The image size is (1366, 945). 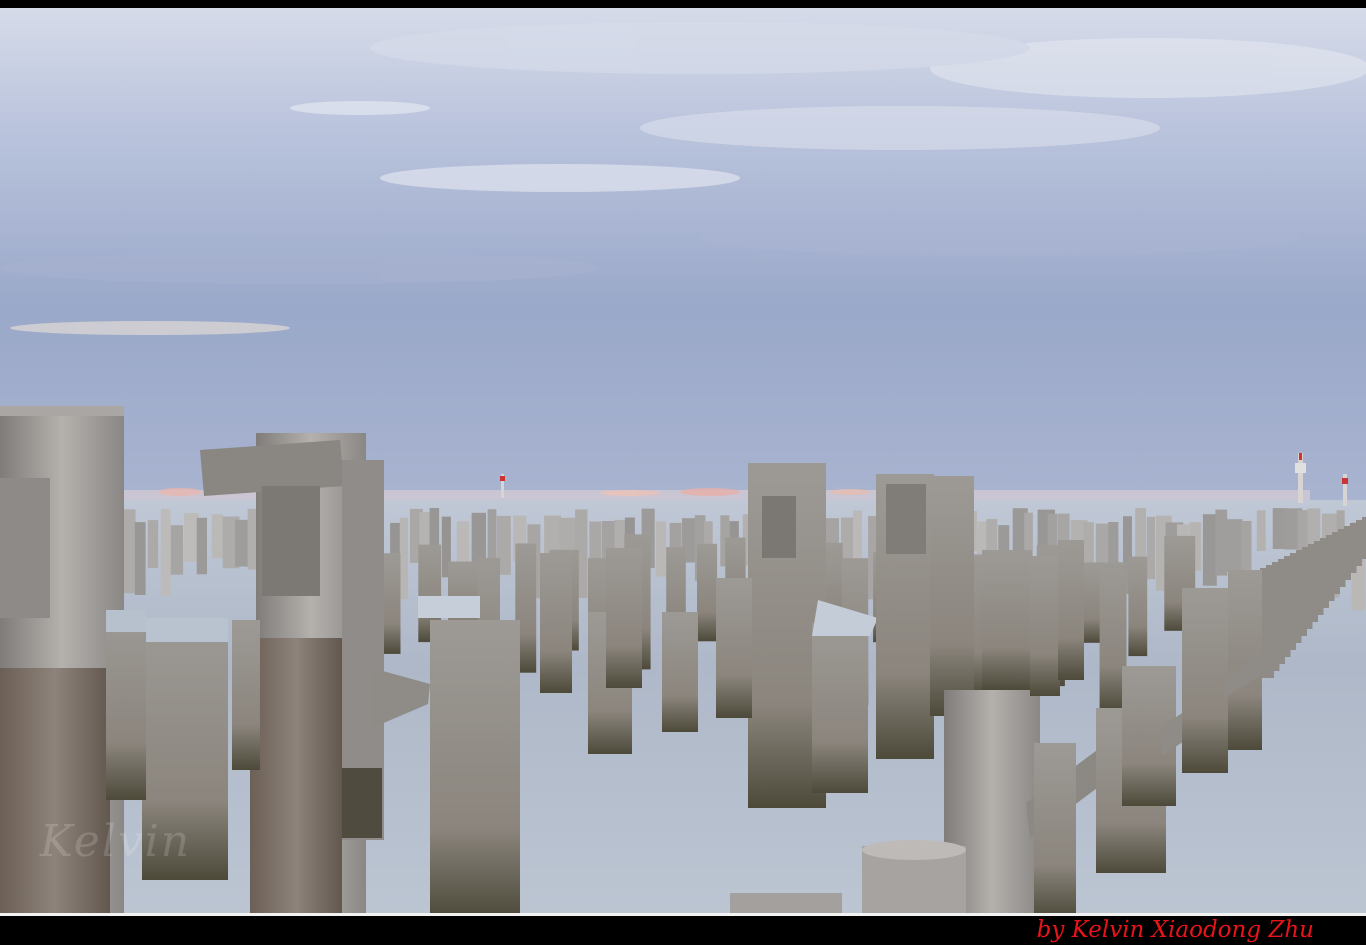 What do you see at coordinates (1175, 930) in the screenshot?
I see `photo-credit: by Kelvin Xiaodong Zhu` at bounding box center [1175, 930].